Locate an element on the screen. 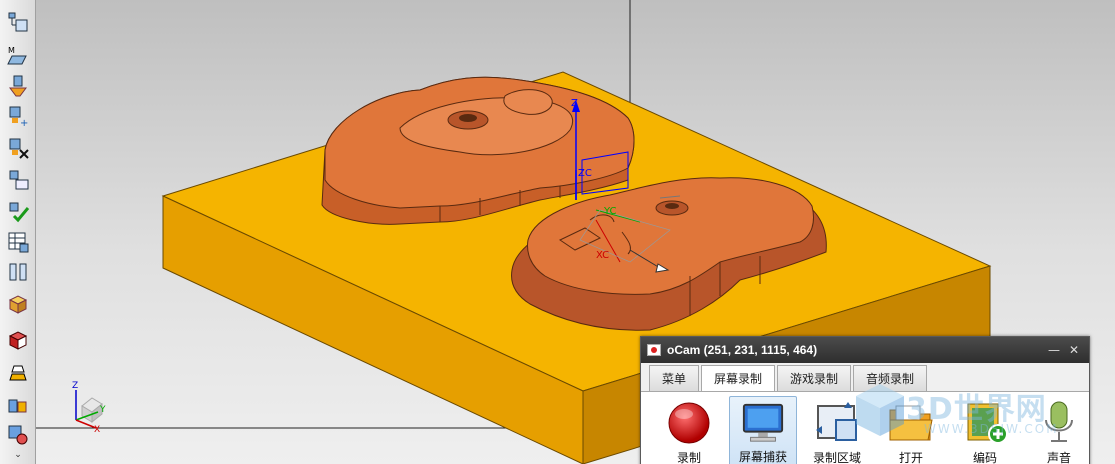 The width and height of the screenshot is (1115, 464). part-view-icon is located at coordinates (18, 340).